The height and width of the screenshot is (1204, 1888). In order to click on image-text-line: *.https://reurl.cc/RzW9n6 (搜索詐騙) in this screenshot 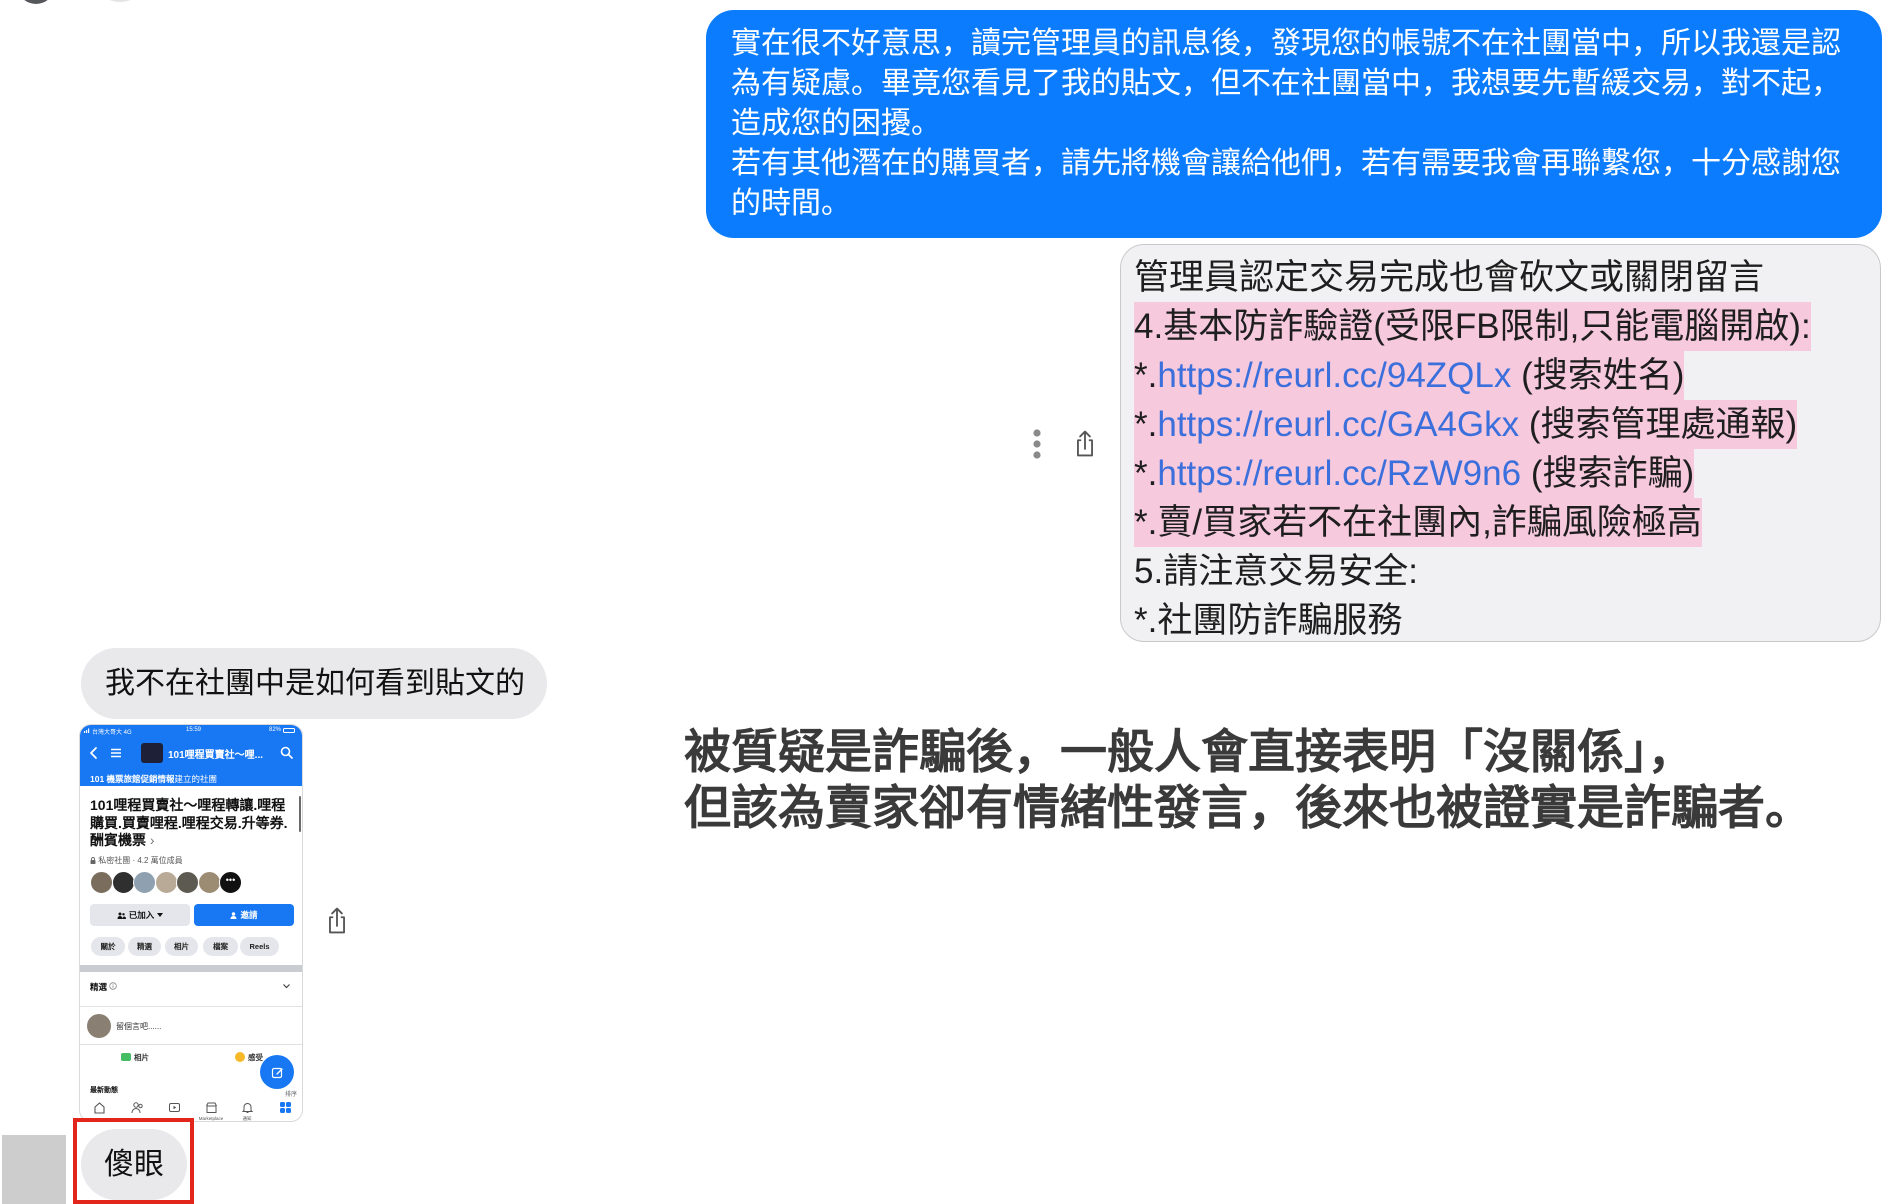, I will do `click(1507, 473)`.